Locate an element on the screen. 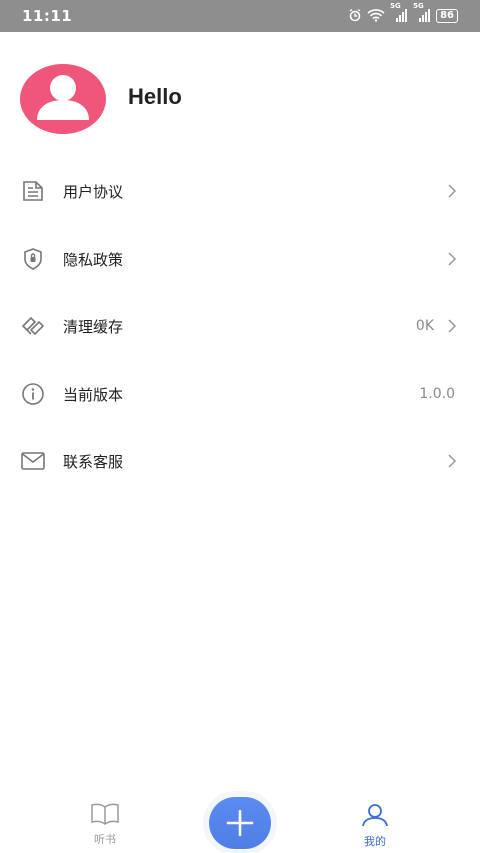 The image size is (480, 853). greeting-text: Hello is located at coordinates (155, 96).